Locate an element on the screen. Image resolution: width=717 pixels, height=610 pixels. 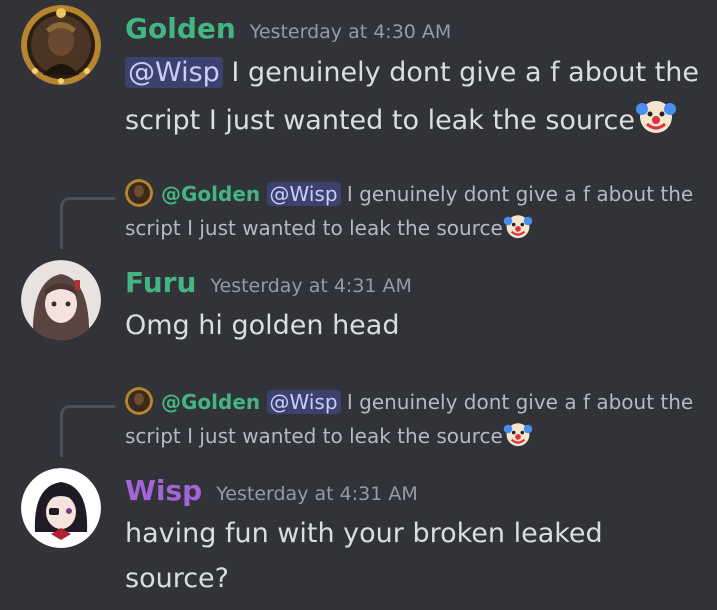
avatar-golden is located at coordinates (61, 45).